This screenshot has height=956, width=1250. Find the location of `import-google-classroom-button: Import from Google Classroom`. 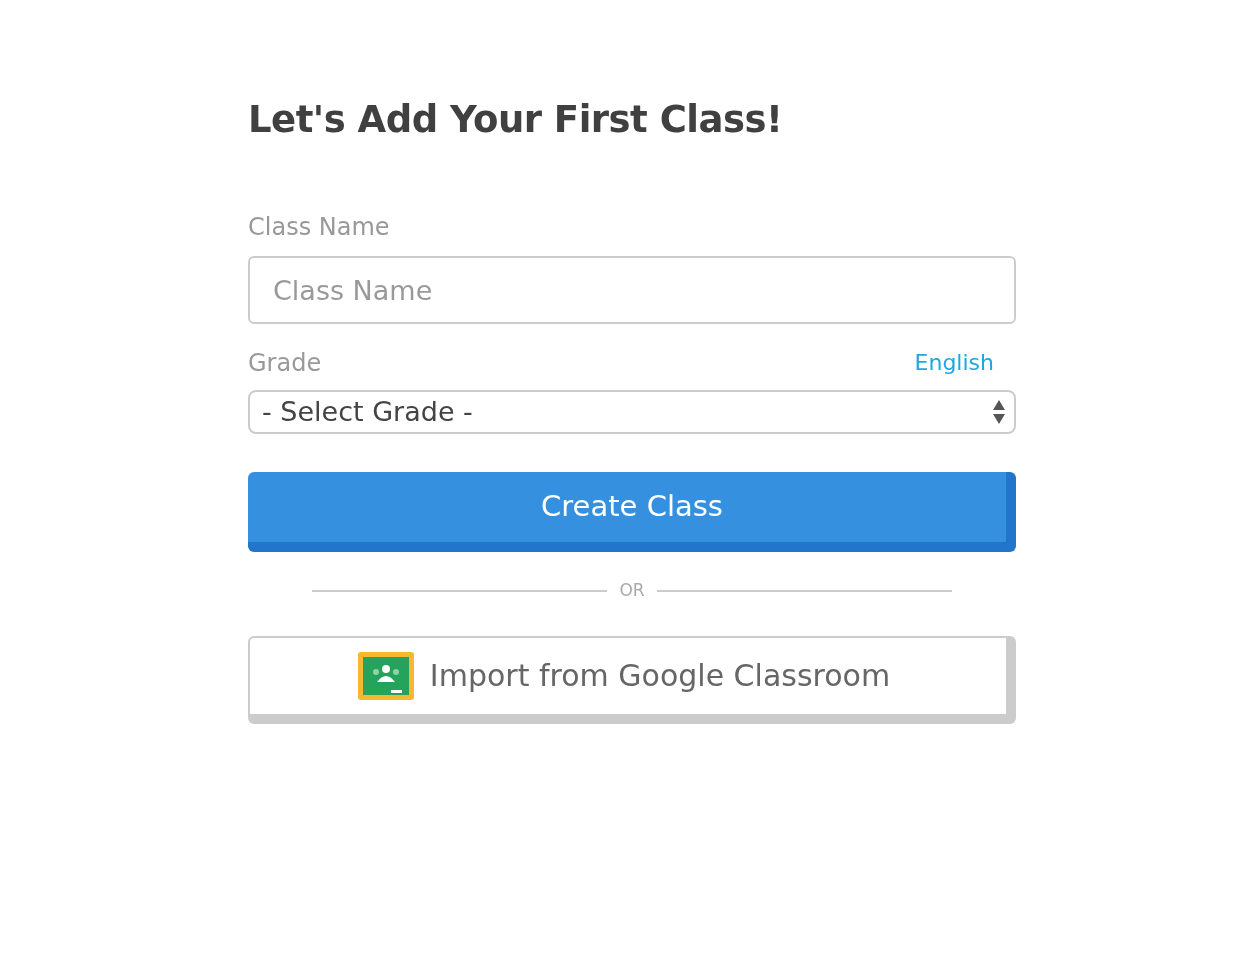

import-google-classroom-button: Import from Google Classroom is located at coordinates (632, 679).